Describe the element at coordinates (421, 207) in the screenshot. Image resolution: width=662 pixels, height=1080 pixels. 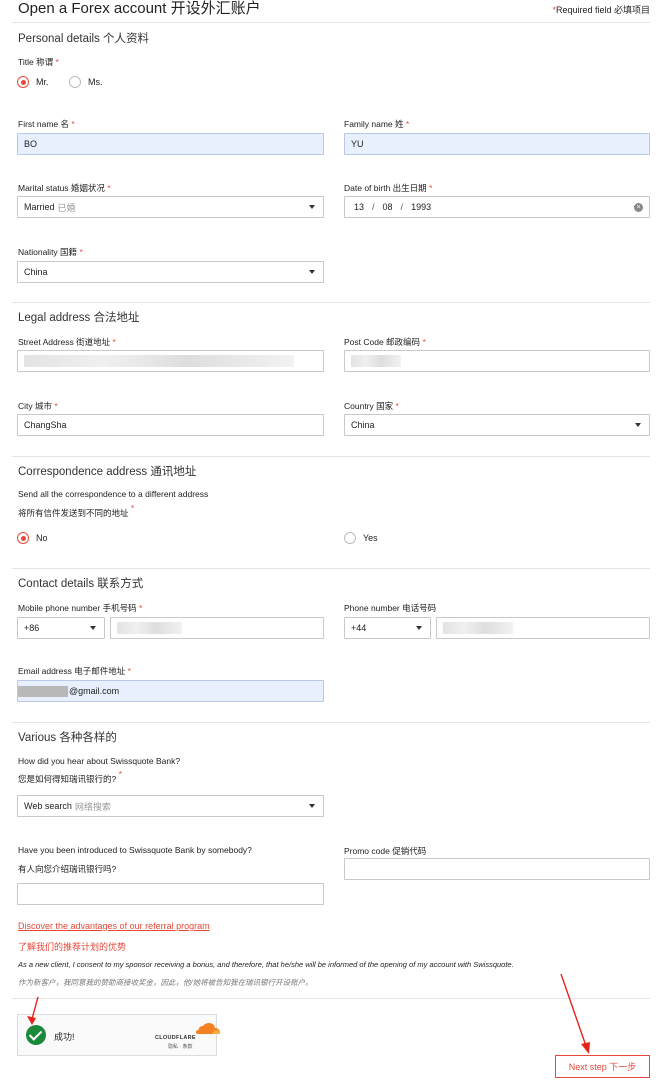
I see `dob-year: 1993` at that location.